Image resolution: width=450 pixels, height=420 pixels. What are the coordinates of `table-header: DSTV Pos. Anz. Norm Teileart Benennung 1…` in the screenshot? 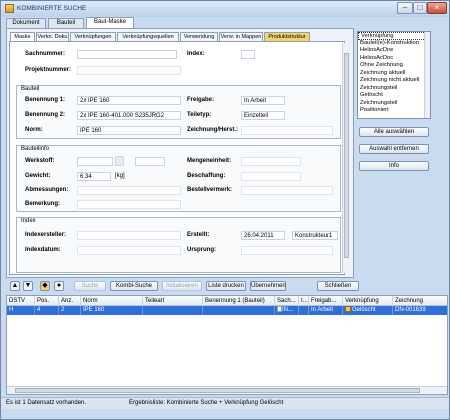 It's located at (227, 301).